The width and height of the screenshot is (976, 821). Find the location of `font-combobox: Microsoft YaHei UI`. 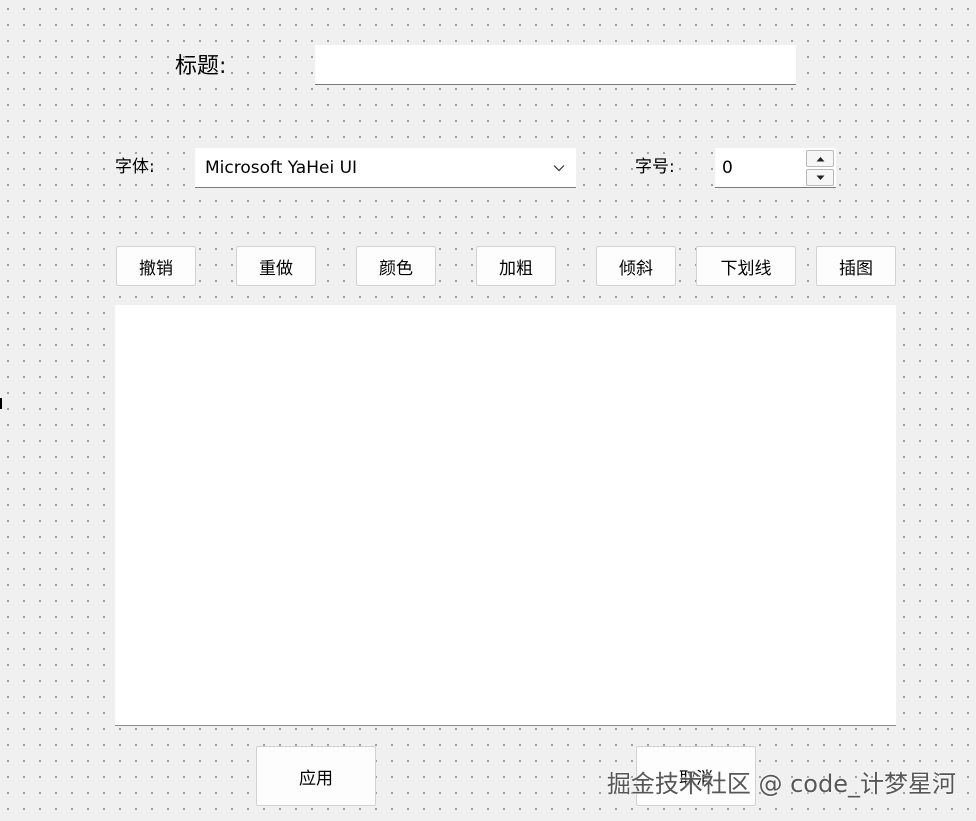

font-combobox: Microsoft YaHei UI is located at coordinates (385, 168).